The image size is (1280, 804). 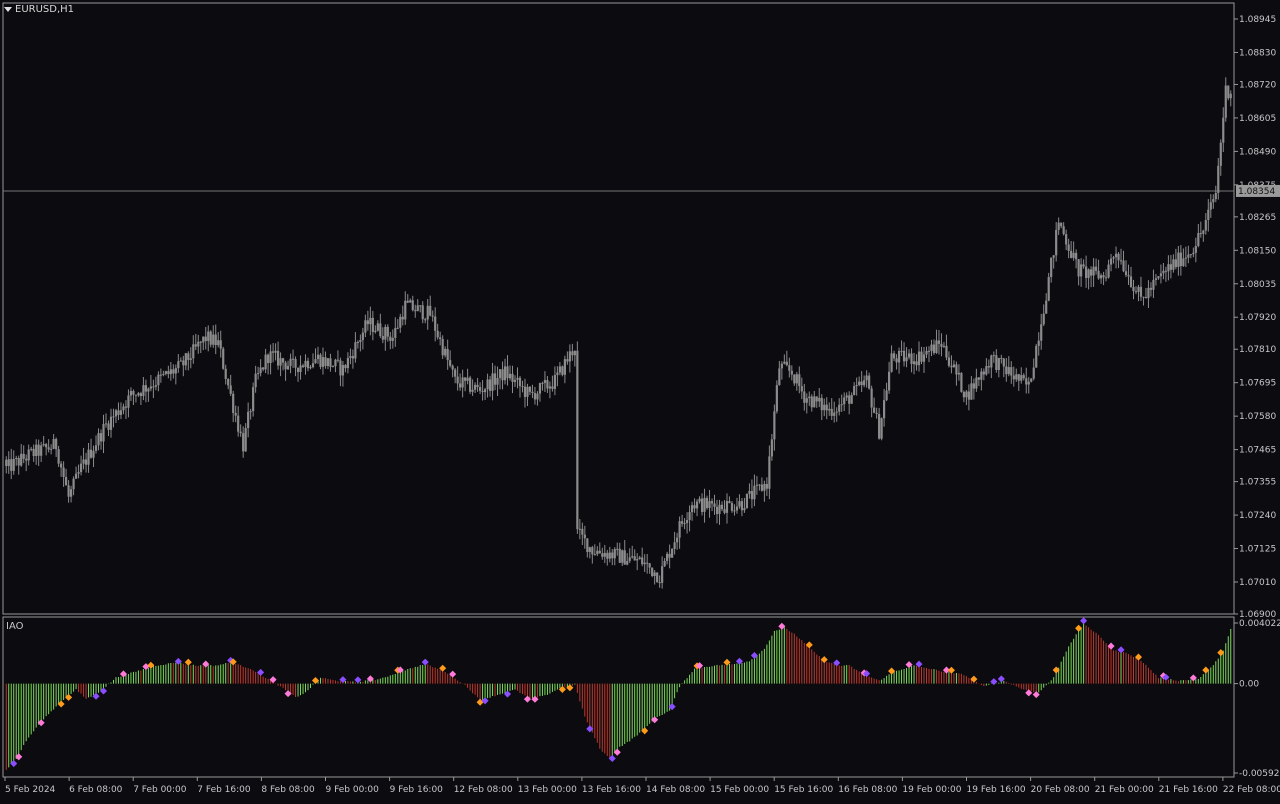 What do you see at coordinates (224, 790) in the screenshot?
I see `time-tick-label: 7 Feb 16:00` at bounding box center [224, 790].